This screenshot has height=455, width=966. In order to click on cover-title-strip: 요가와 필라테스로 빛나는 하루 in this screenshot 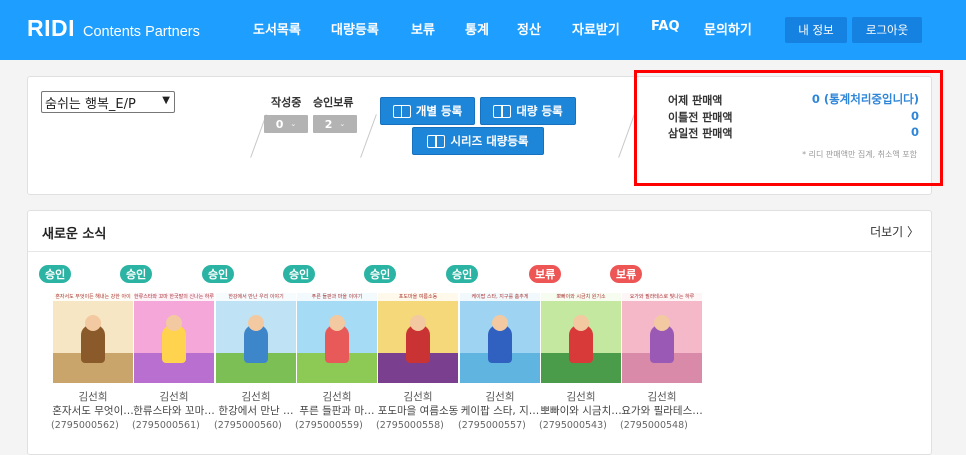, I will do `click(662, 297)`.